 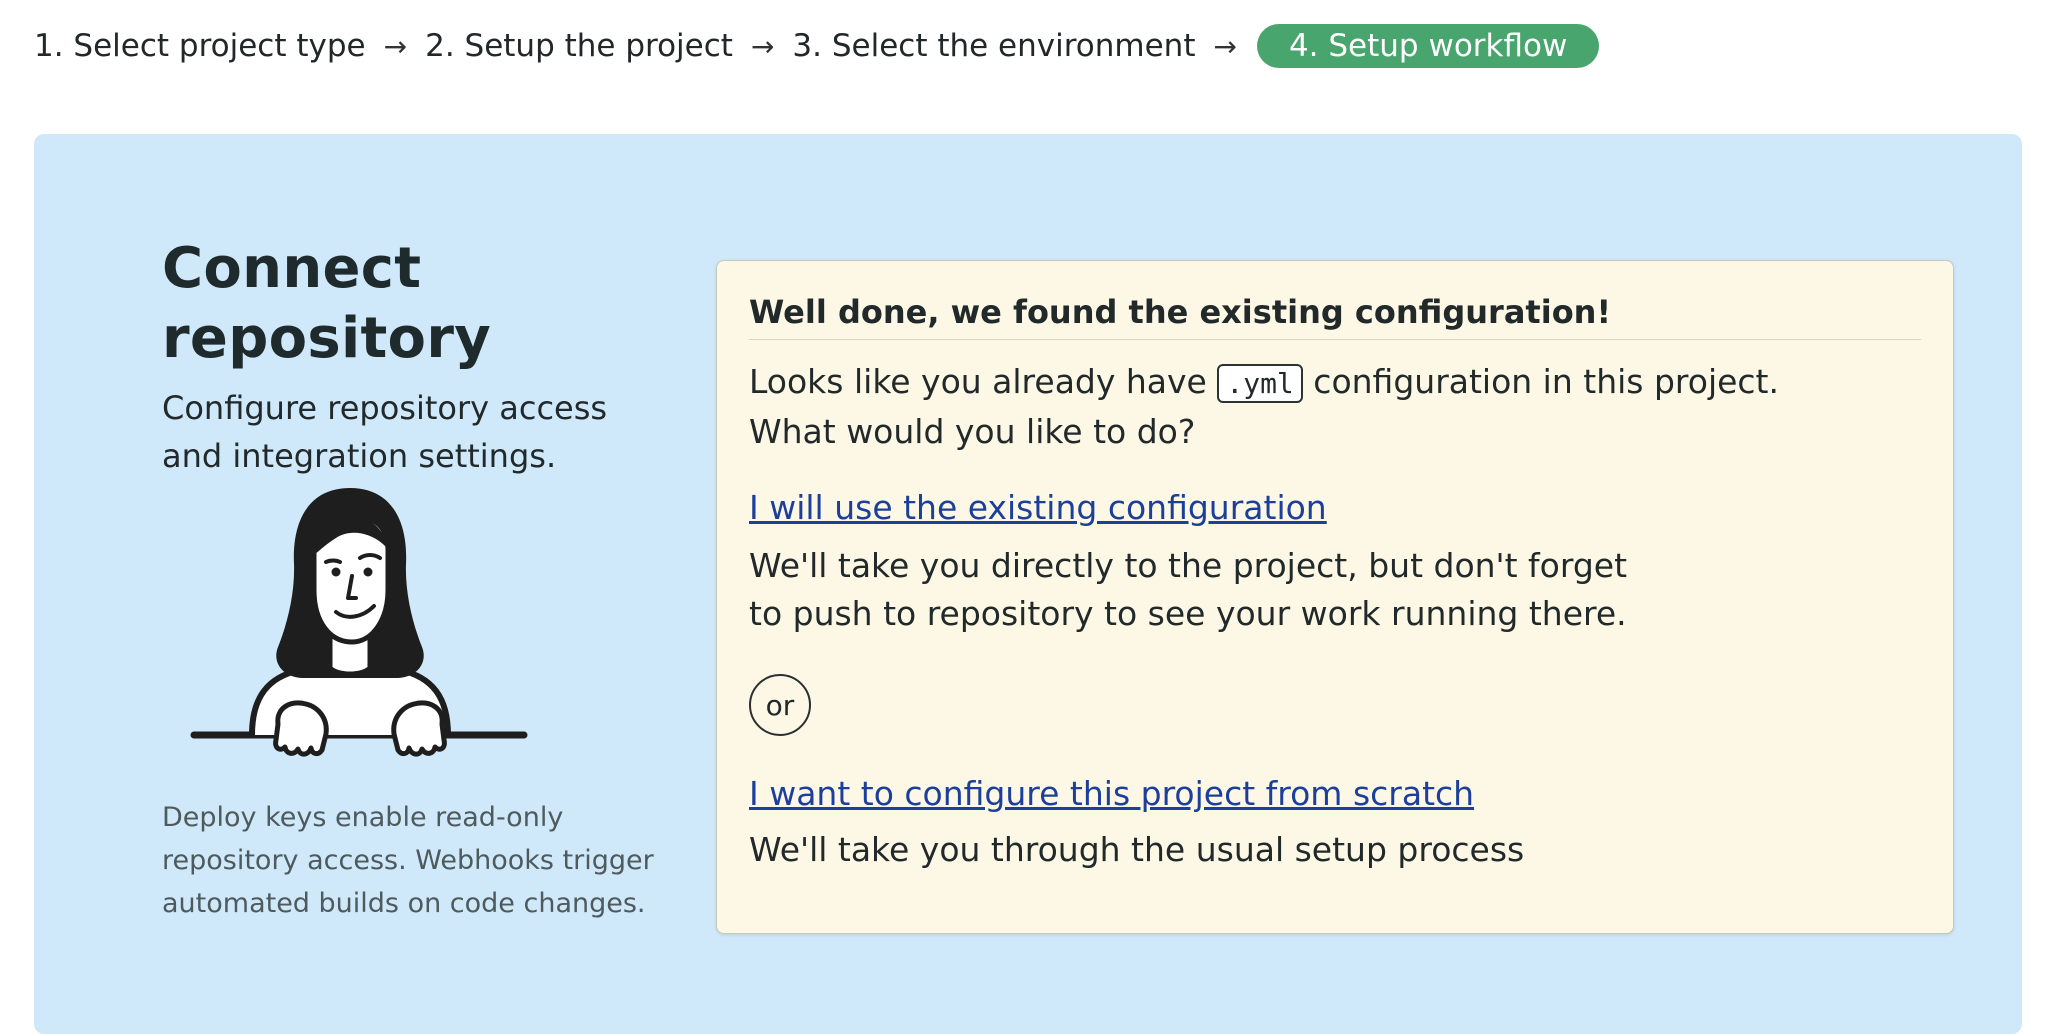 What do you see at coordinates (1428, 46) in the screenshot?
I see `step-setup-workflow-active: 4. Setup workflow` at bounding box center [1428, 46].